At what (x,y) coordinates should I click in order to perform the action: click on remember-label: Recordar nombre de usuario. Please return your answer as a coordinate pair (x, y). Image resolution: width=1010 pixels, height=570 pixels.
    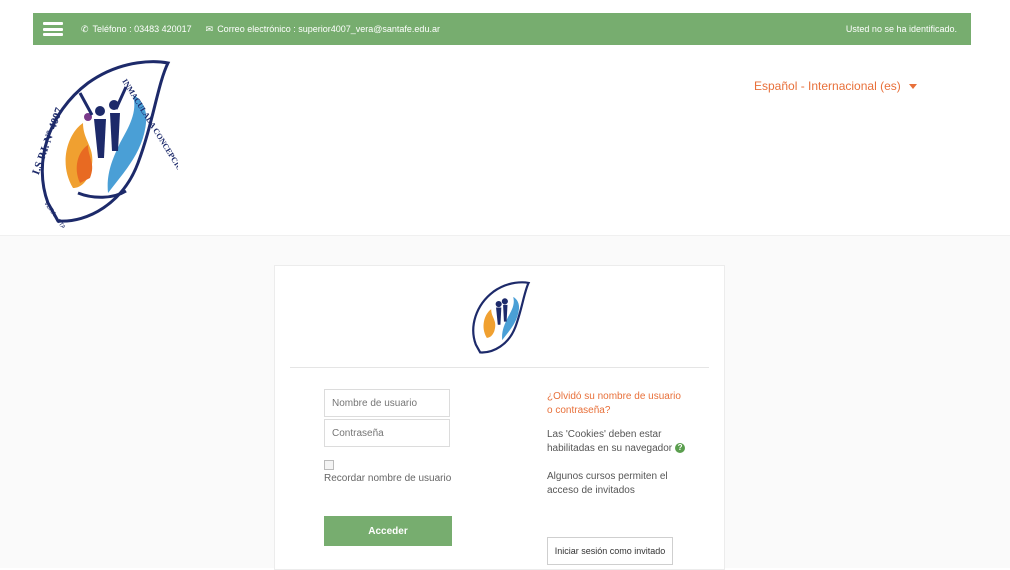
    Looking at the image, I should click on (388, 478).